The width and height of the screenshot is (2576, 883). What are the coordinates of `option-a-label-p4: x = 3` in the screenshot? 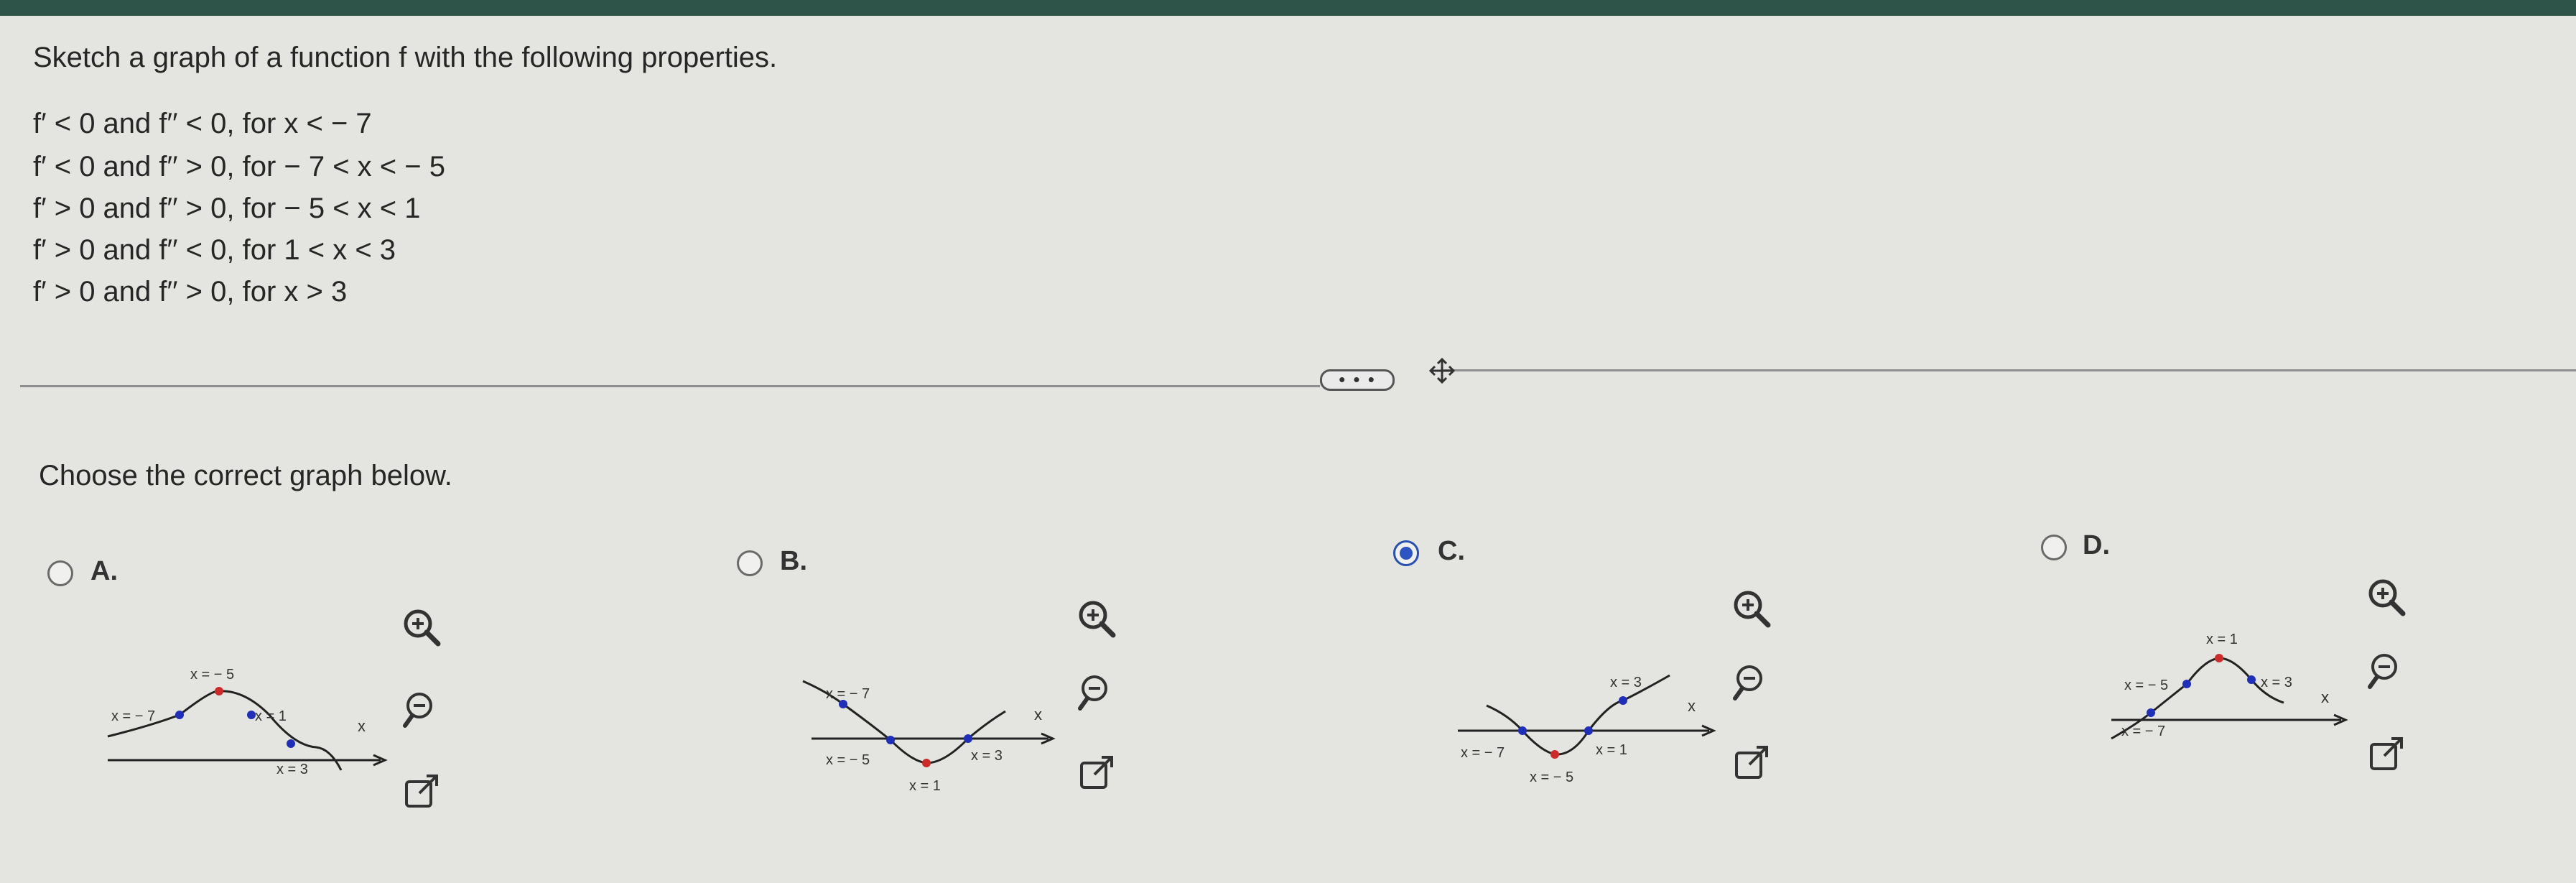 It's located at (292, 769).